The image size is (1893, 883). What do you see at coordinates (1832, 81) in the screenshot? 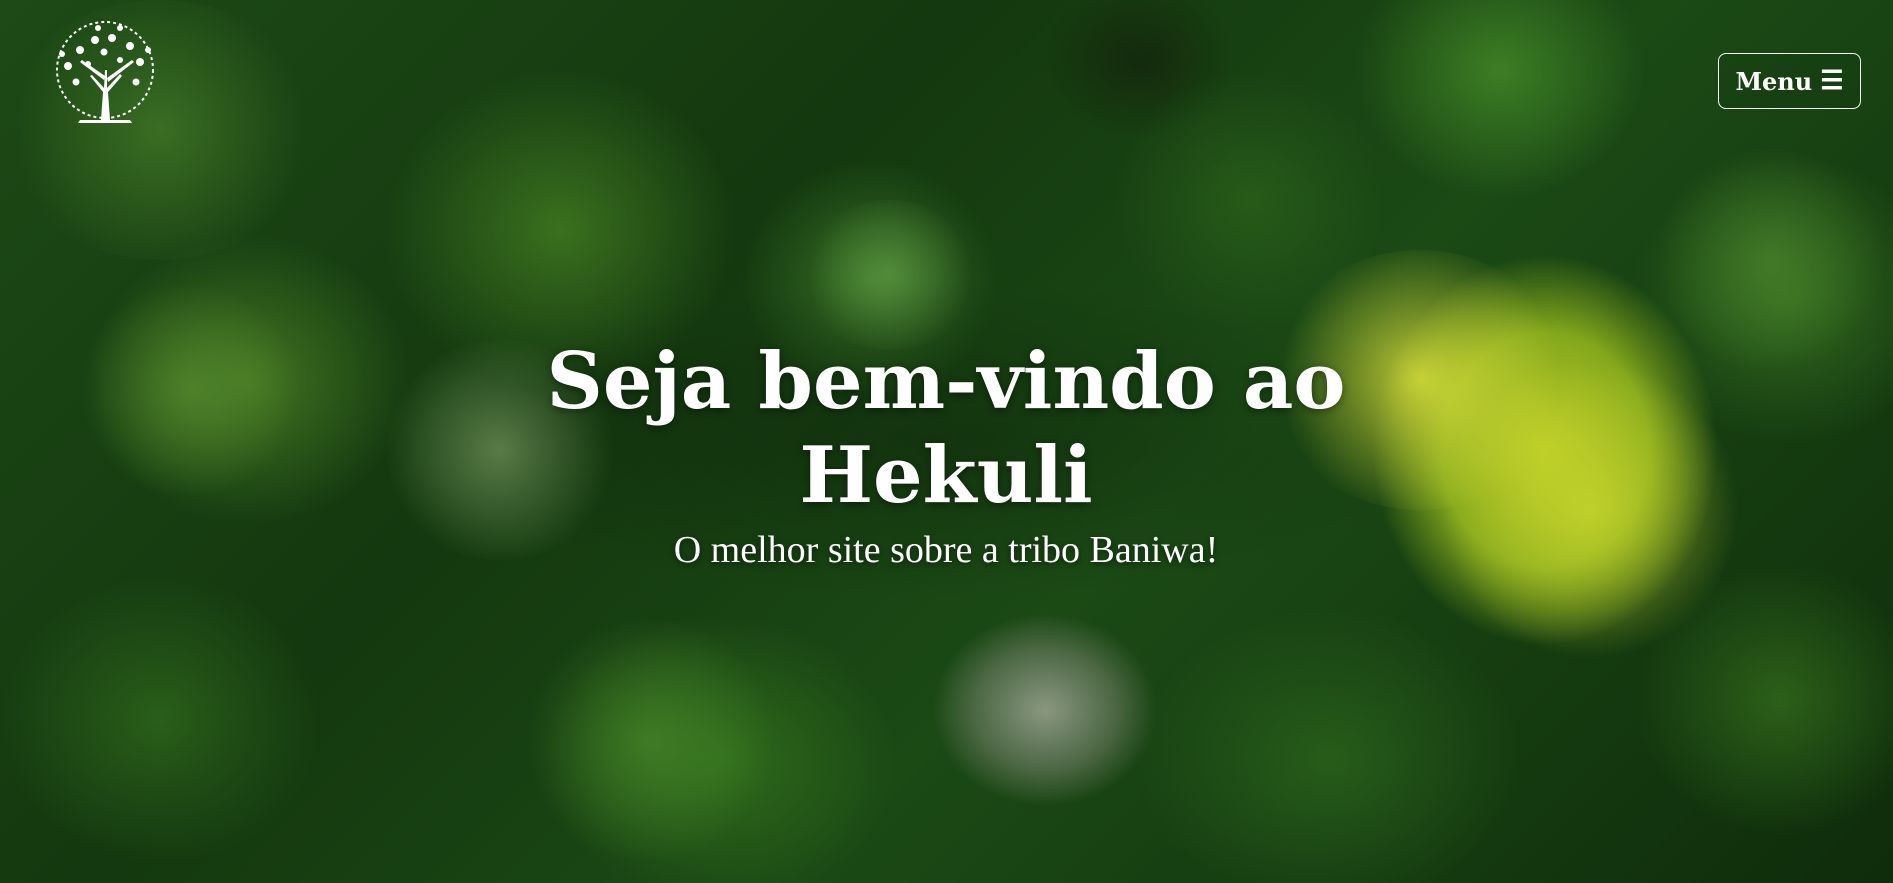
I see `hamburger-icon: ☰` at bounding box center [1832, 81].